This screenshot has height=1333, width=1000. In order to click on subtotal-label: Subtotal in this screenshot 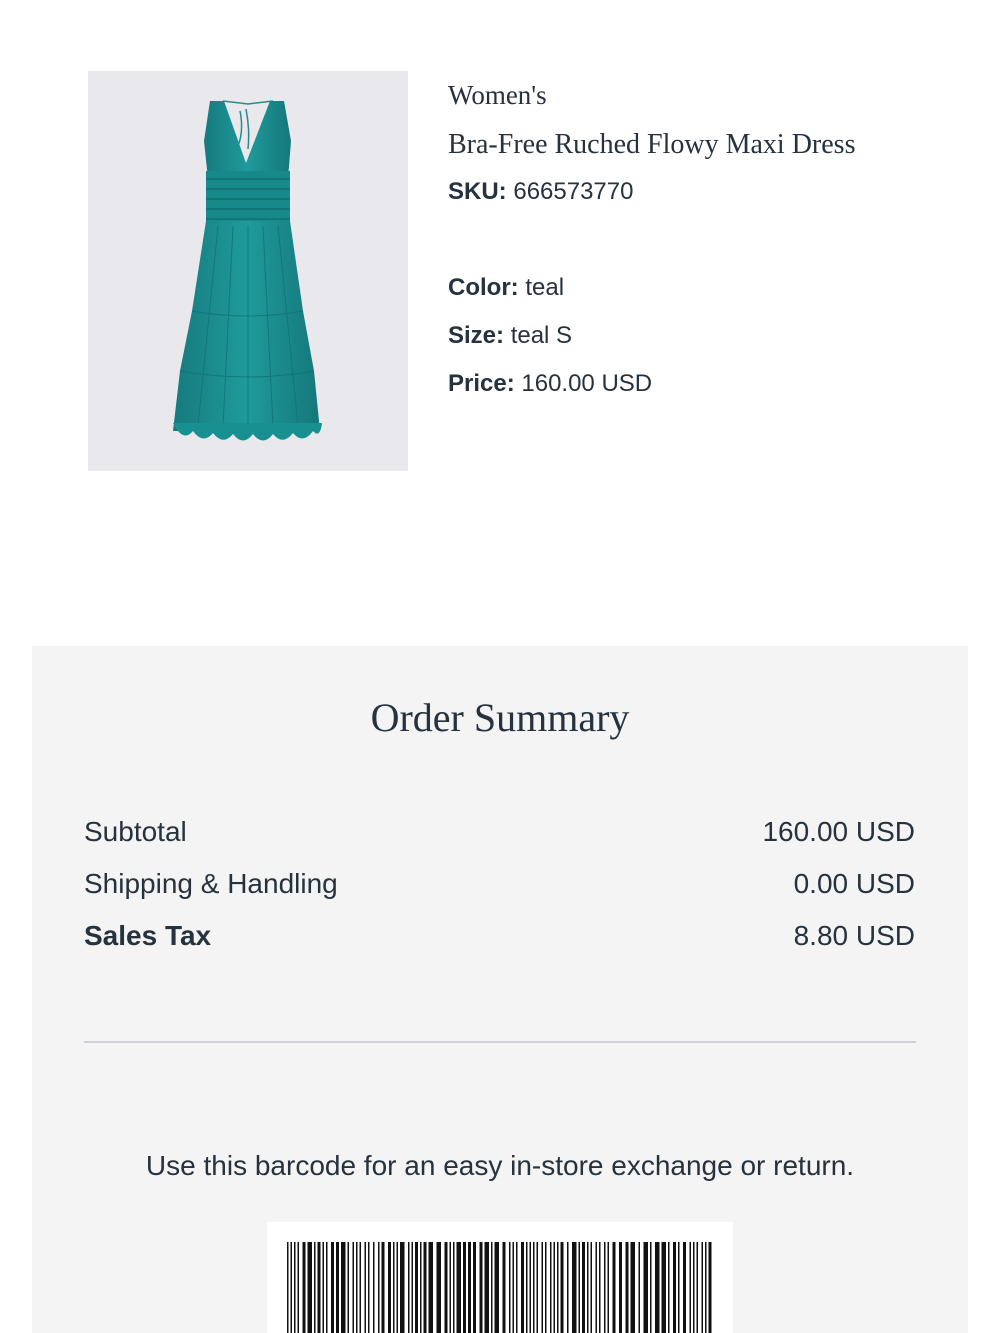, I will do `click(135, 831)`.